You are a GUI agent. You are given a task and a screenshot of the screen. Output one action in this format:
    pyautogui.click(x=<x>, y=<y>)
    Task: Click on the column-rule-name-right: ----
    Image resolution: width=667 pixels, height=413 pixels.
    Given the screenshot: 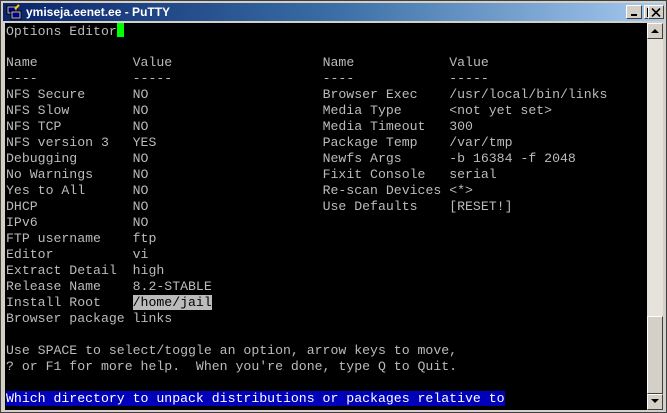 What is the action you would take?
    pyautogui.click(x=338, y=78)
    